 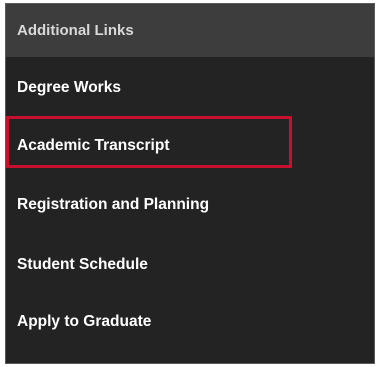 What do you see at coordinates (93, 146) in the screenshot?
I see `link-academic-transcript: Academic Transcript` at bounding box center [93, 146].